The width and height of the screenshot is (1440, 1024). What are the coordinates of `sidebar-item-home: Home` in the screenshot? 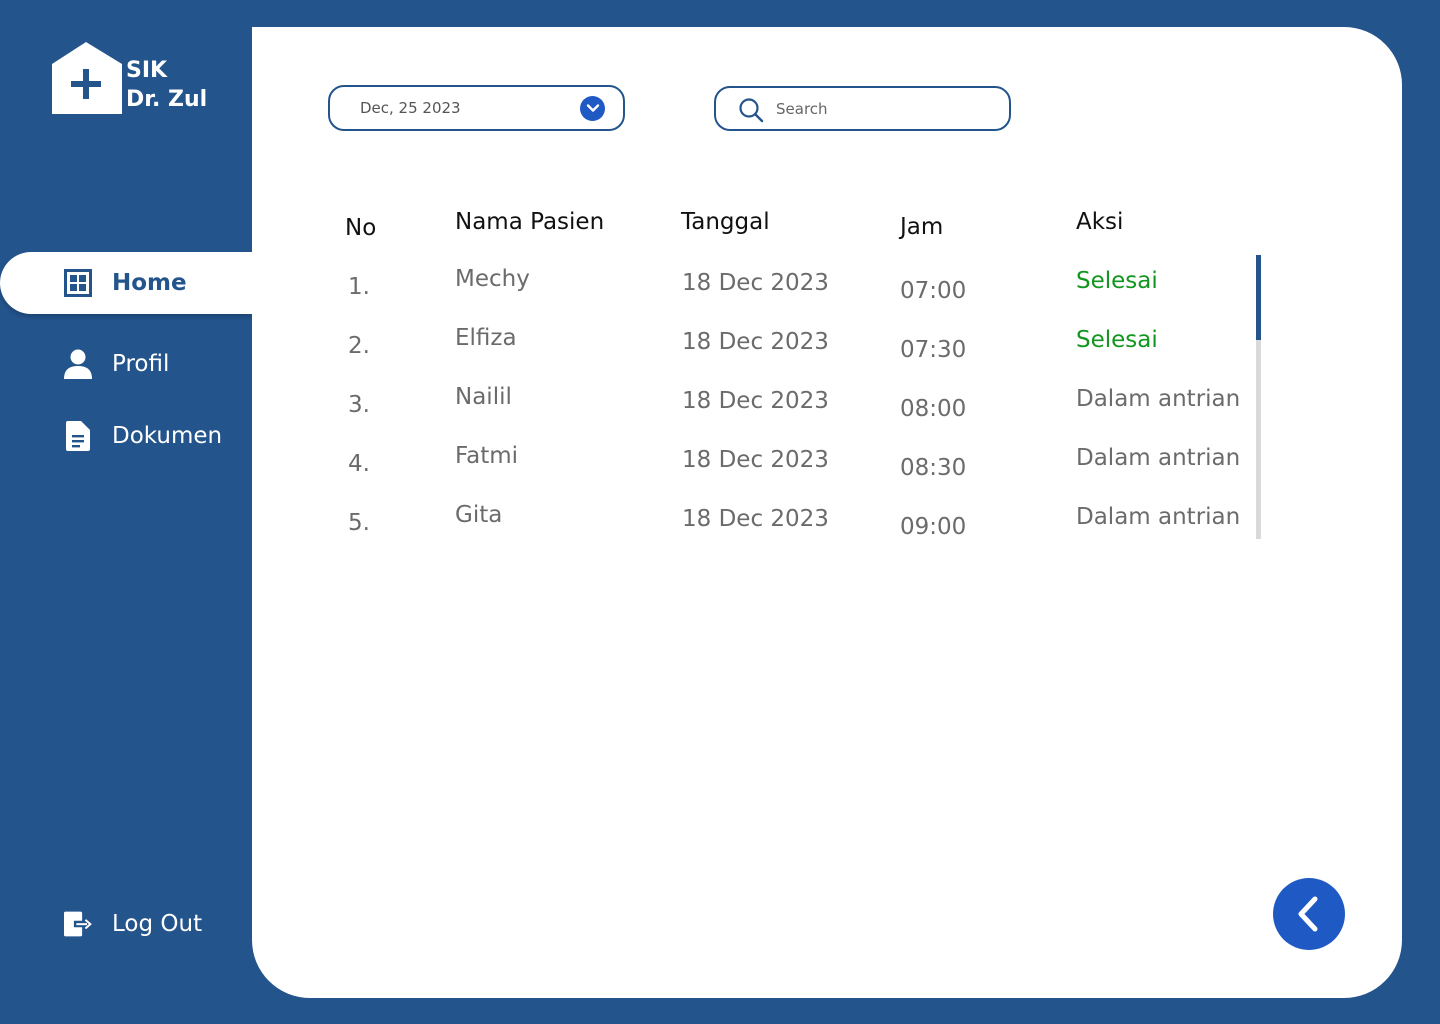 It's located at (126, 283).